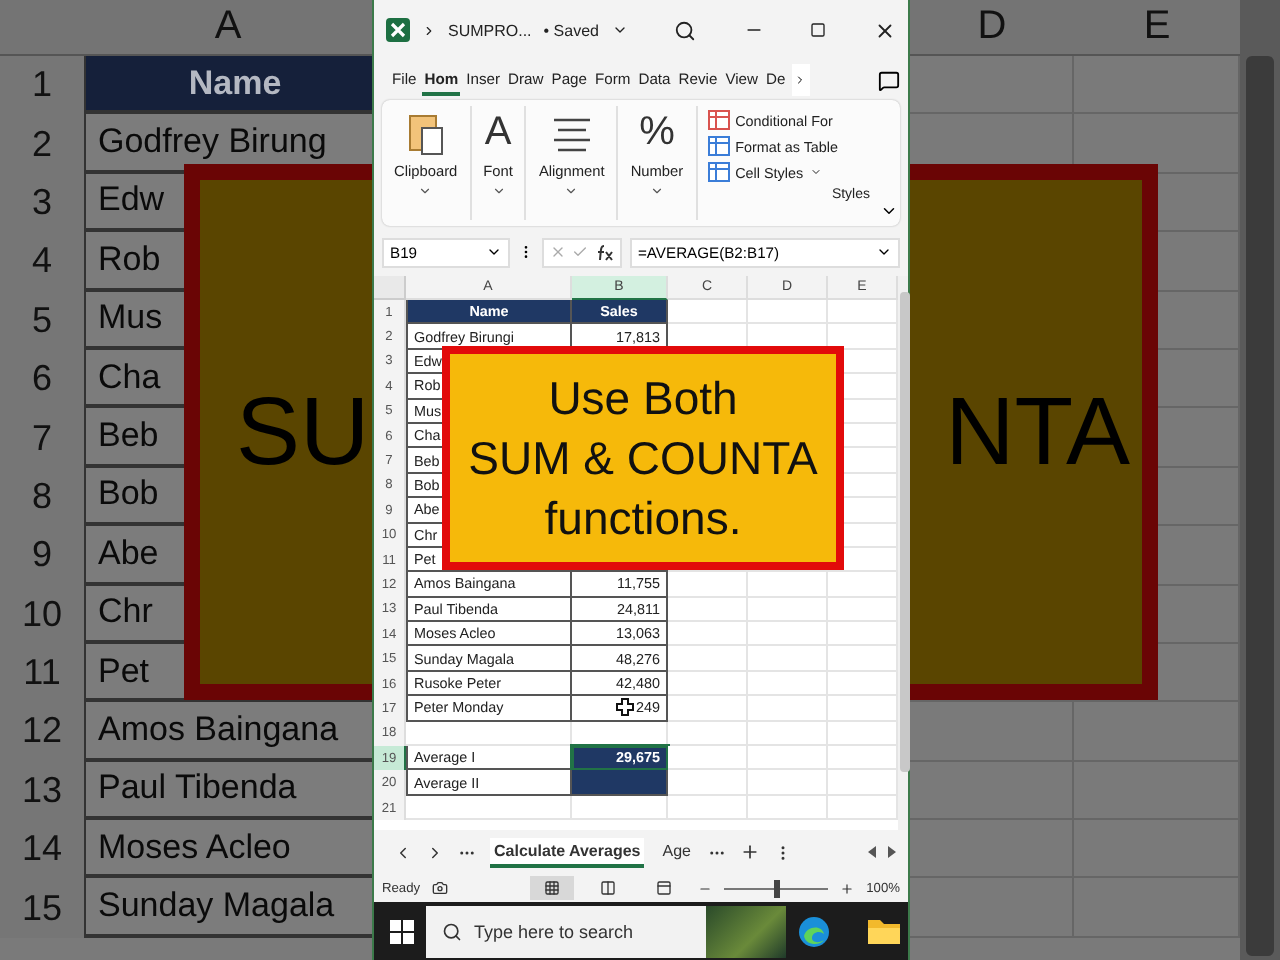 Image resolution: width=1280 pixels, height=960 pixels. What do you see at coordinates (42, 262) in the screenshot?
I see `row-number: 4` at bounding box center [42, 262].